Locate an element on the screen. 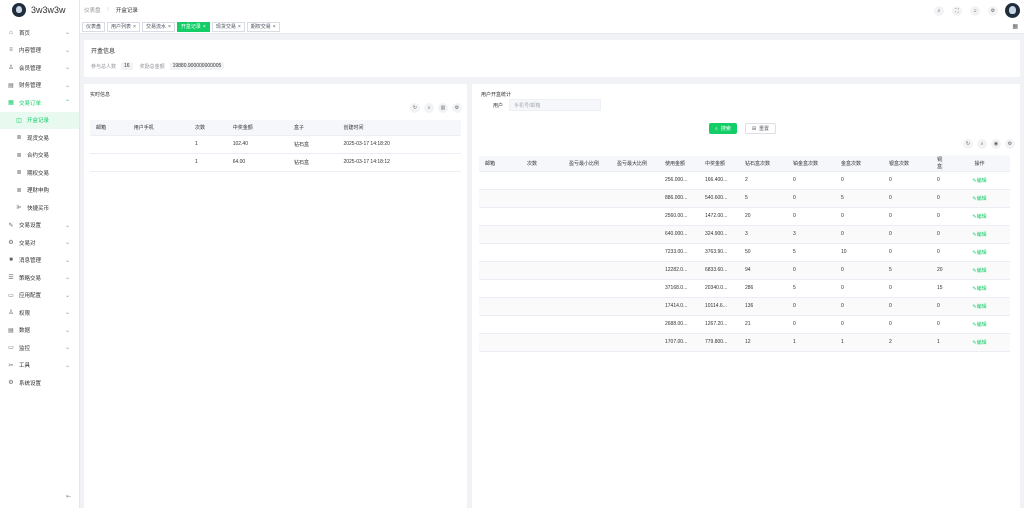 The width and height of the screenshot is (1024, 508). sidebar-item-12: ⚙ 交易对 ⌄ is located at coordinates (39, 243).